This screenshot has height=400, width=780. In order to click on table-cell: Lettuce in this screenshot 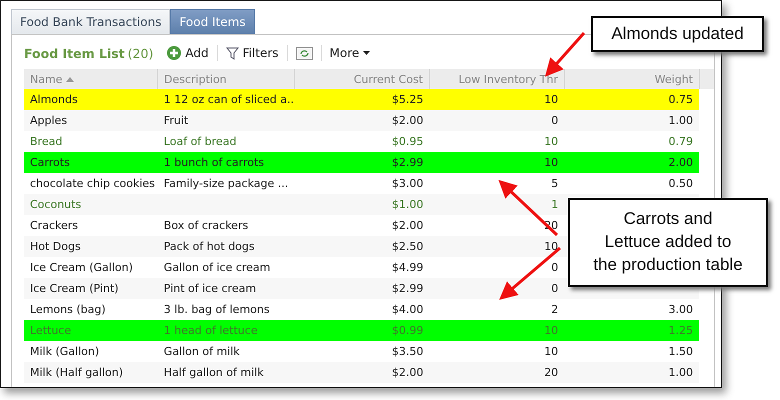, I will do `click(51, 330)`.